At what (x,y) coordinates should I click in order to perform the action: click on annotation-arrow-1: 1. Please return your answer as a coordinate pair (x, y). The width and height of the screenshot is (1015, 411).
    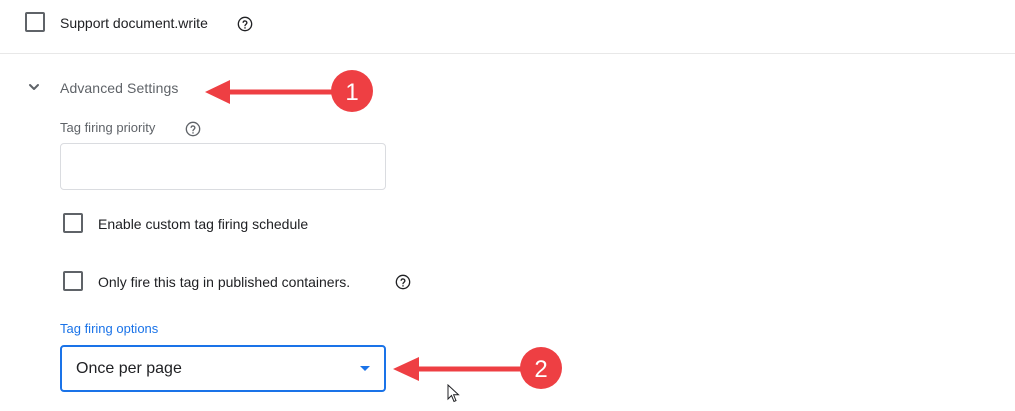
    Looking at the image, I should click on (289, 91).